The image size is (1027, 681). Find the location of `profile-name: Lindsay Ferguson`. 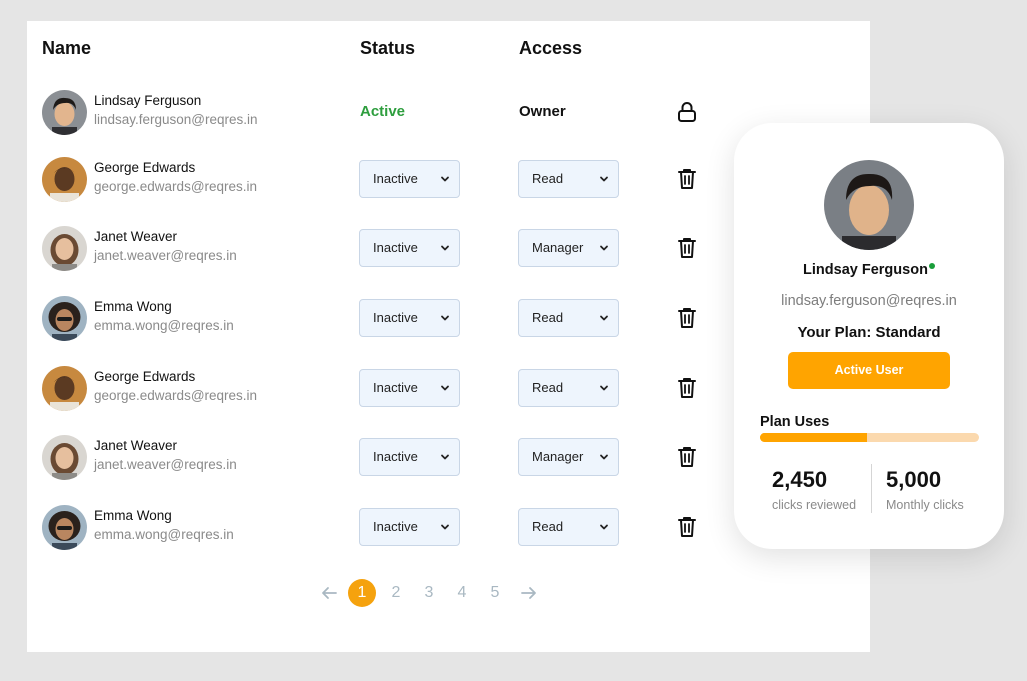

profile-name: Lindsay Ferguson is located at coordinates (865, 270).